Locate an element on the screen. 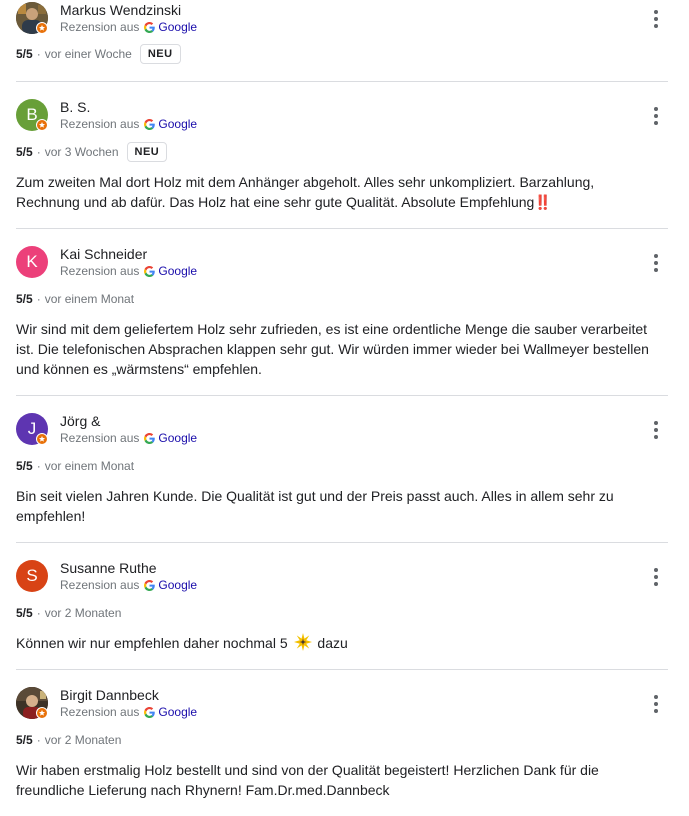 The width and height of the screenshot is (689, 816). glowing-star-icon is located at coordinates (302, 642).